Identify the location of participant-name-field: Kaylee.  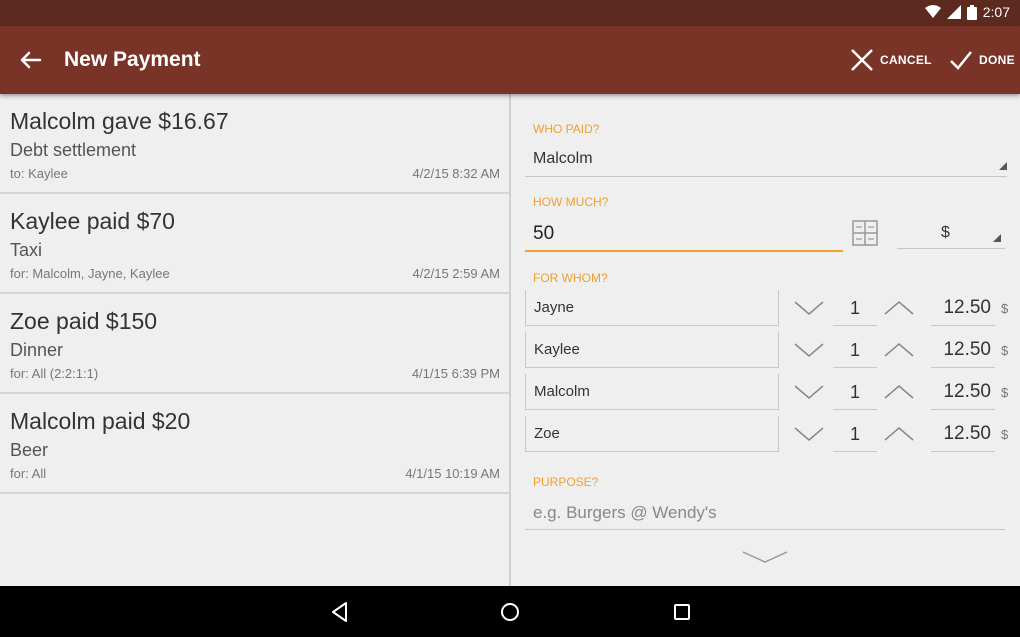
(652, 350).